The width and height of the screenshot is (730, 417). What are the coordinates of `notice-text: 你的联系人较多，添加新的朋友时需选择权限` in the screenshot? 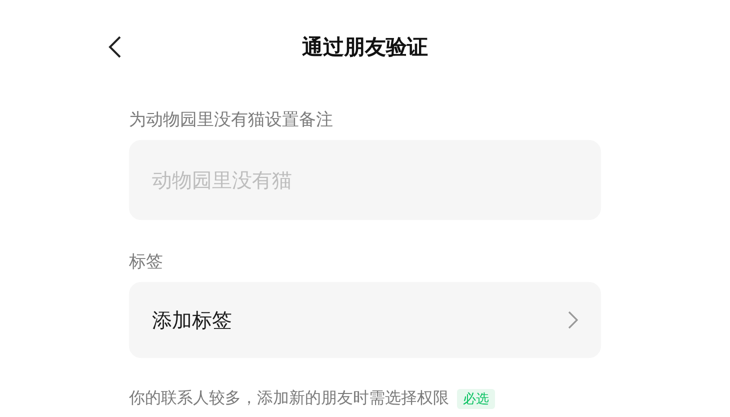 It's located at (289, 398).